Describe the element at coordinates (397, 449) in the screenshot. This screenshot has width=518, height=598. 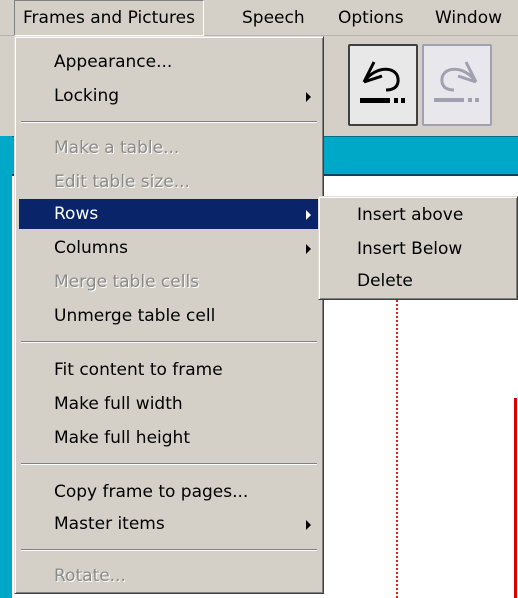
I see `frame-guide-dotted` at that location.